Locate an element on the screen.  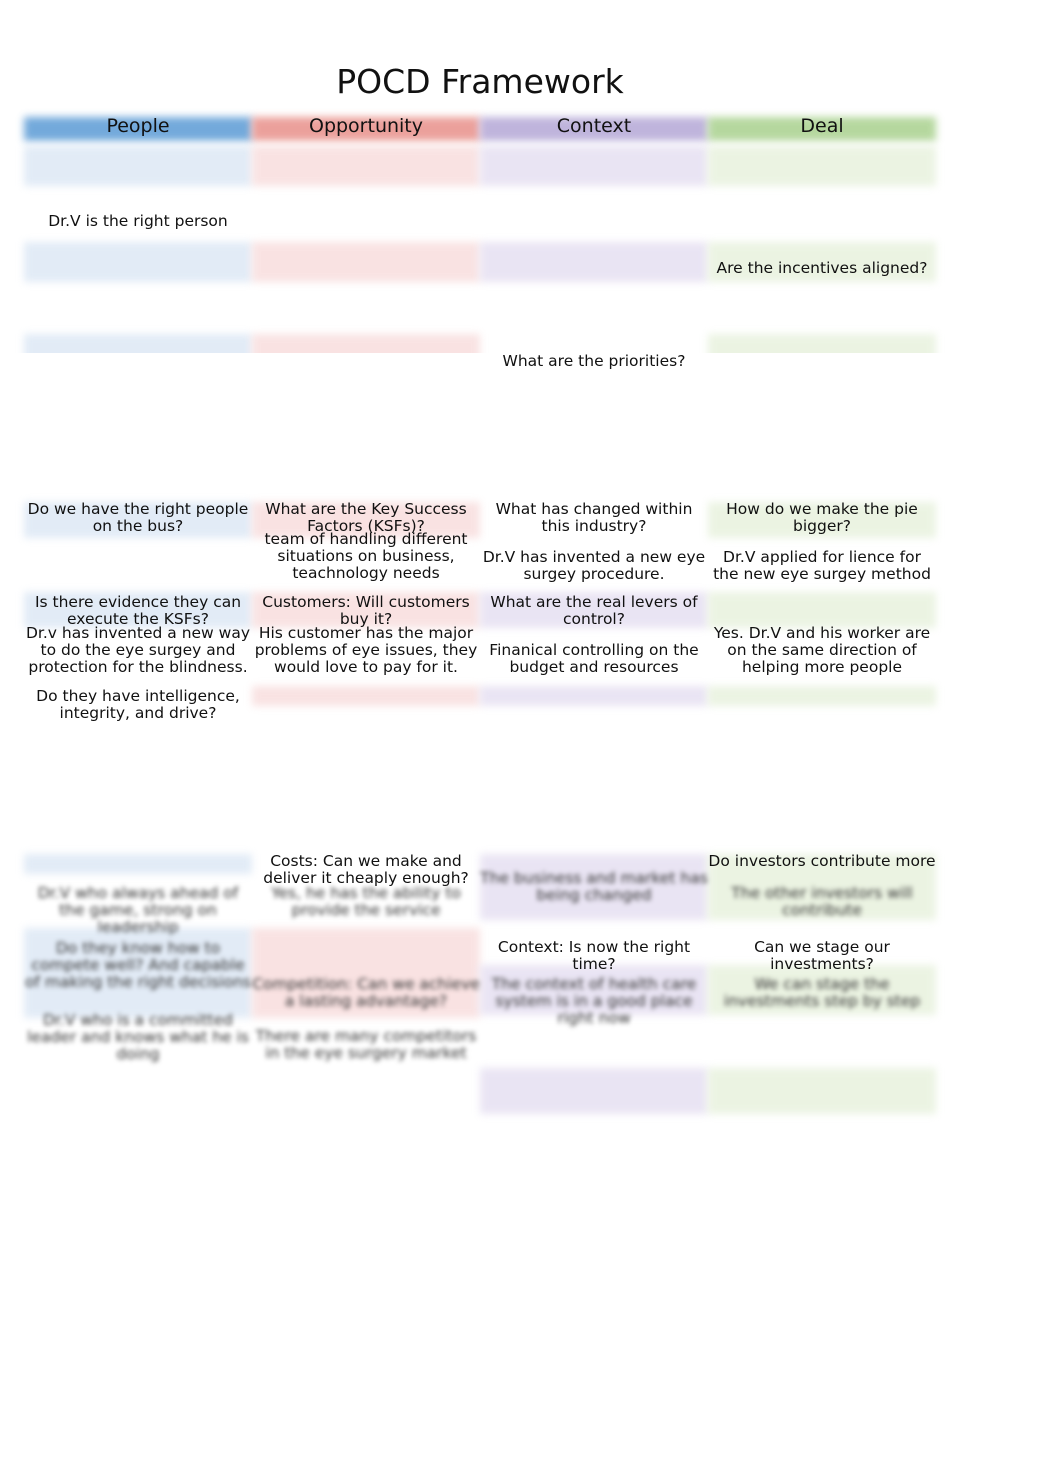
people-top-text: Dr.V is the right person is located at coordinates (138, 221).